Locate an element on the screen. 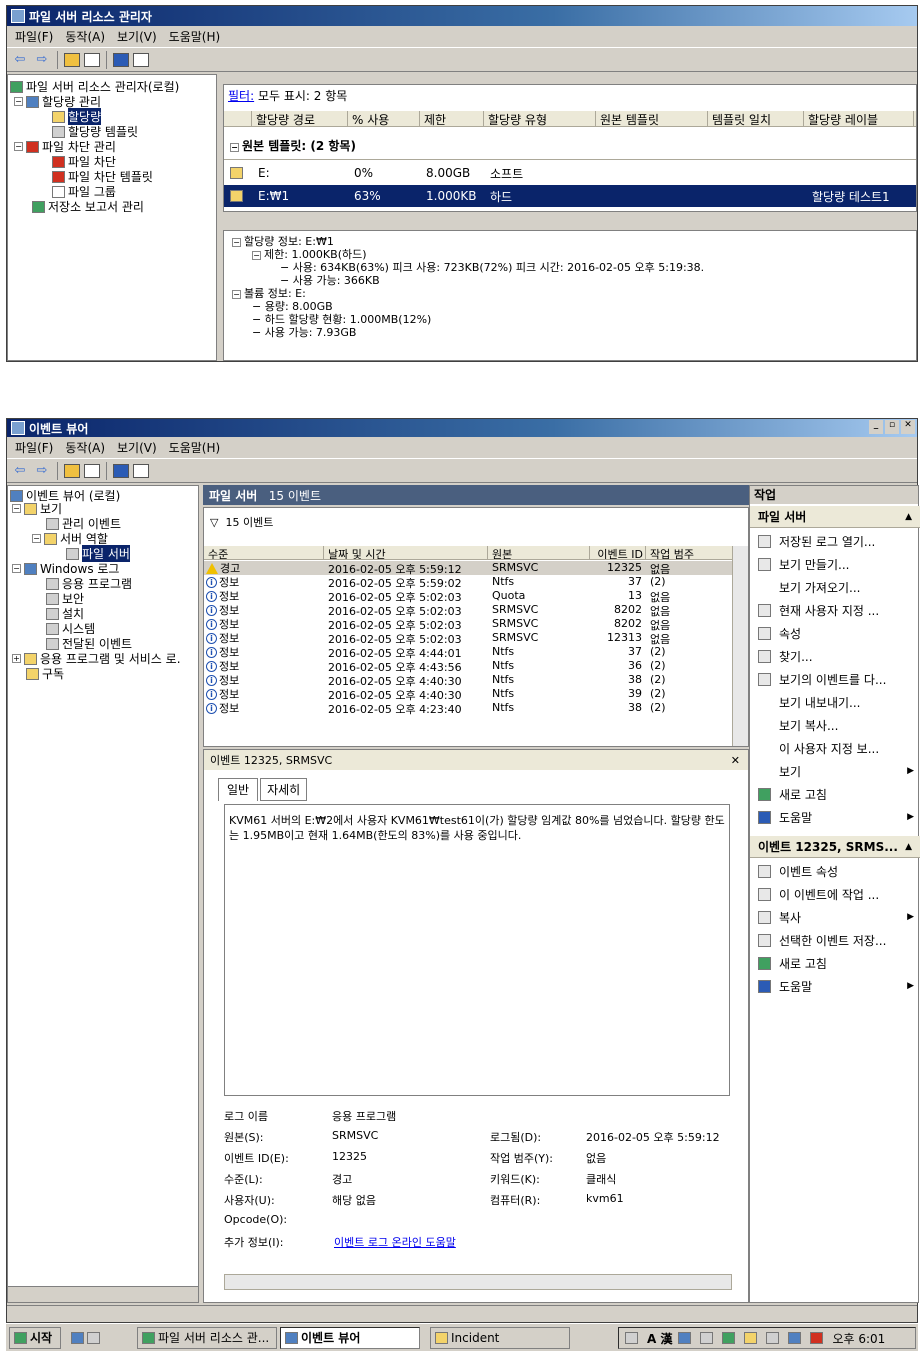 The width and height of the screenshot is (924, 1362). online-help-link: 이벤트 로그 온라인 도움말 is located at coordinates (395, 1242).